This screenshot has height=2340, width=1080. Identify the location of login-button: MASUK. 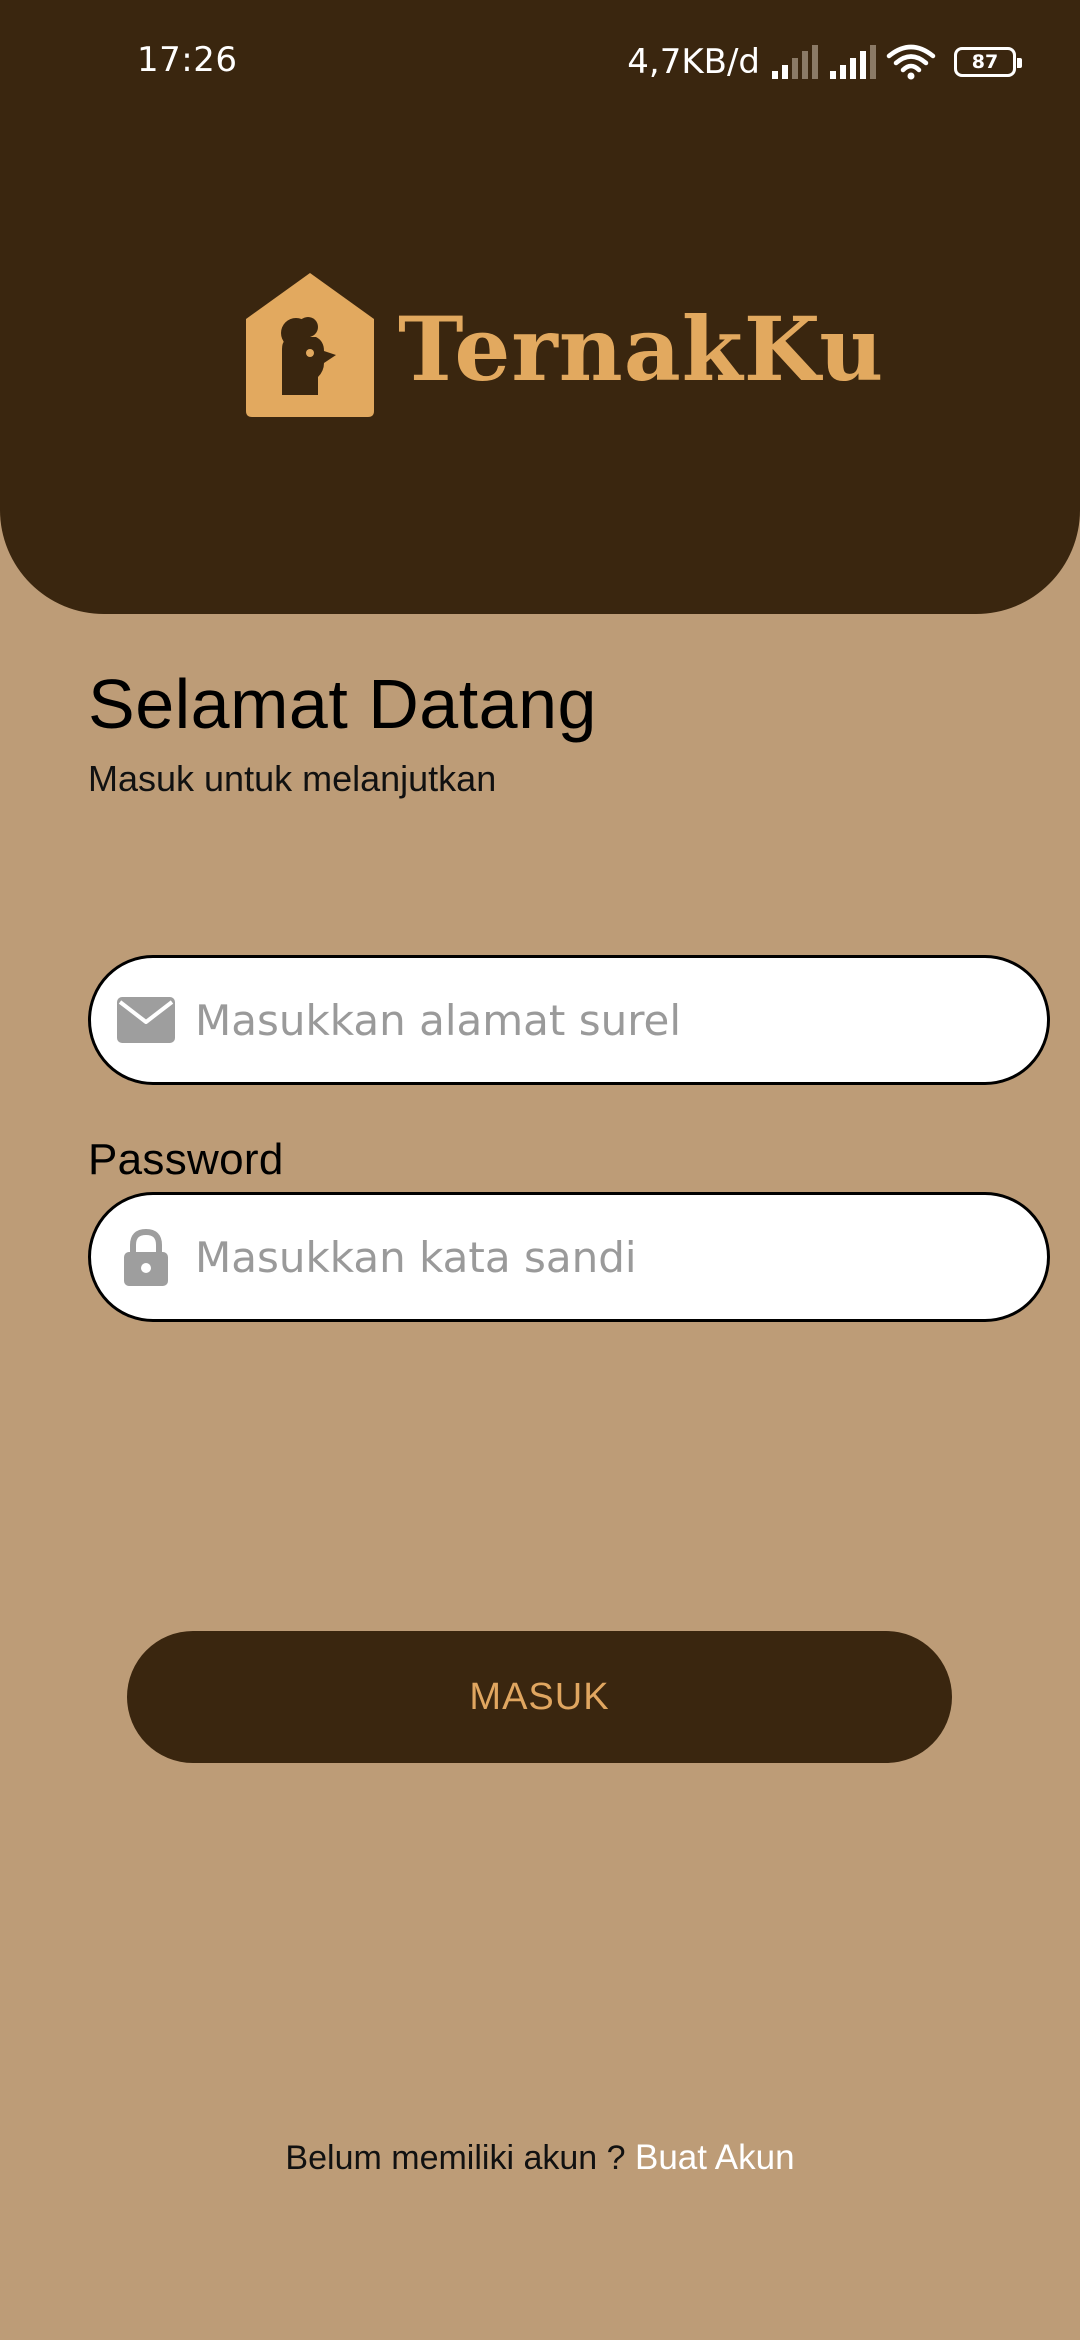
(539, 1697).